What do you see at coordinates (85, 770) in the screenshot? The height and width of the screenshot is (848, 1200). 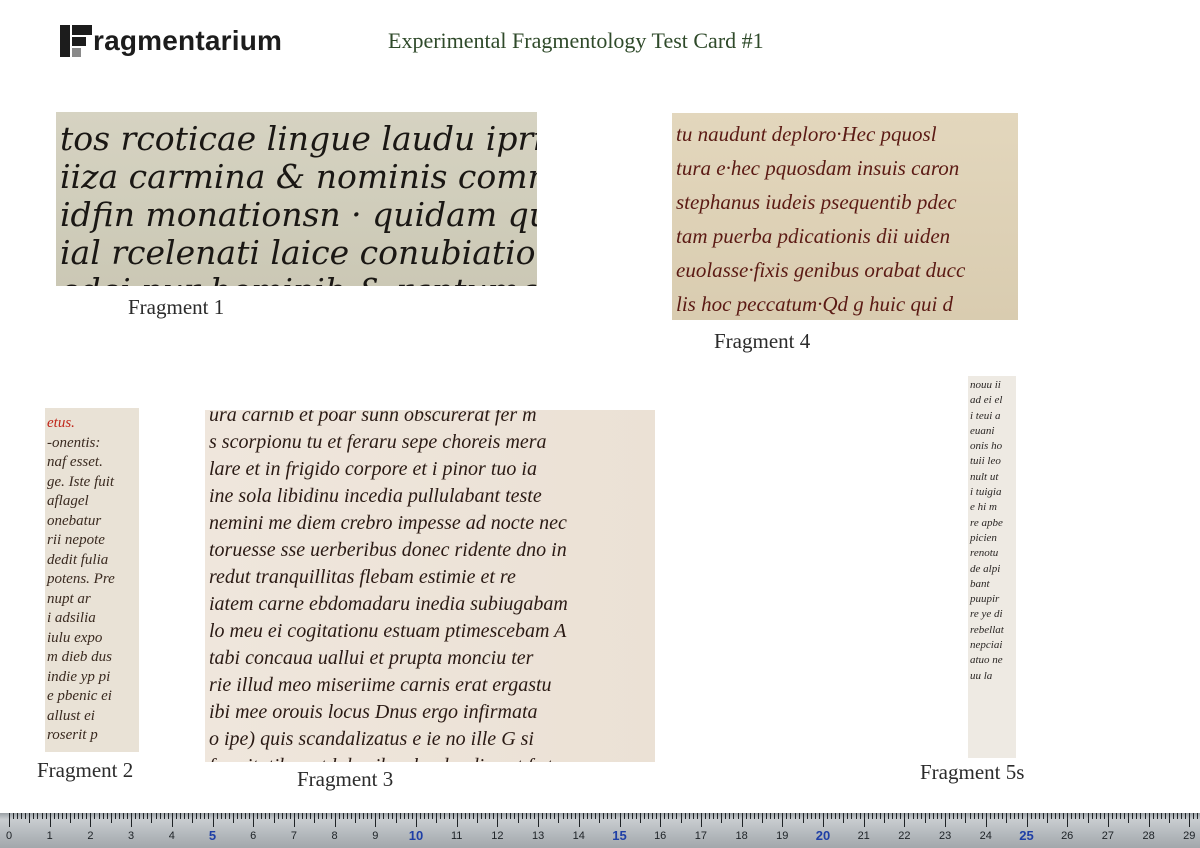 I see `fragment-2-caption: Fragment 2` at bounding box center [85, 770].